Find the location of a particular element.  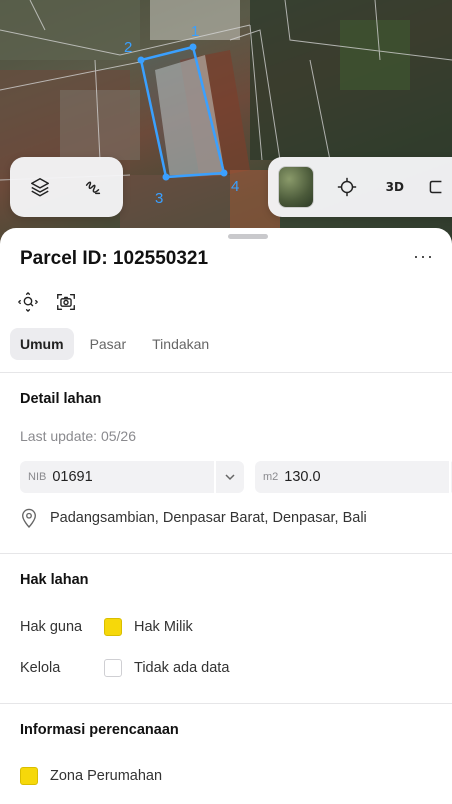

parcel-actions is located at coordinates (47, 302).